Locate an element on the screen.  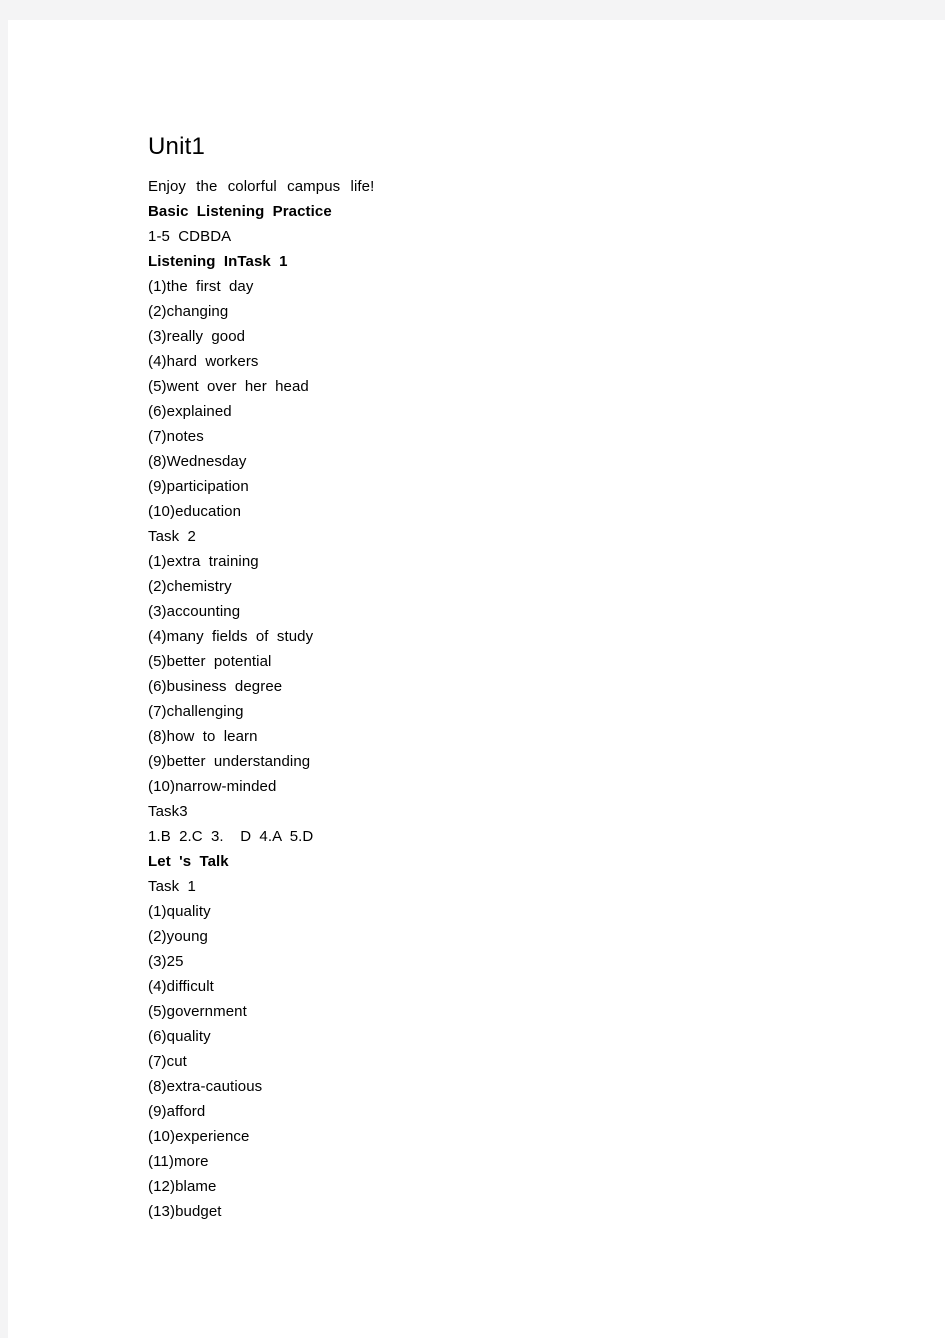
document-line: (3)25 is located at coordinates (166, 961).